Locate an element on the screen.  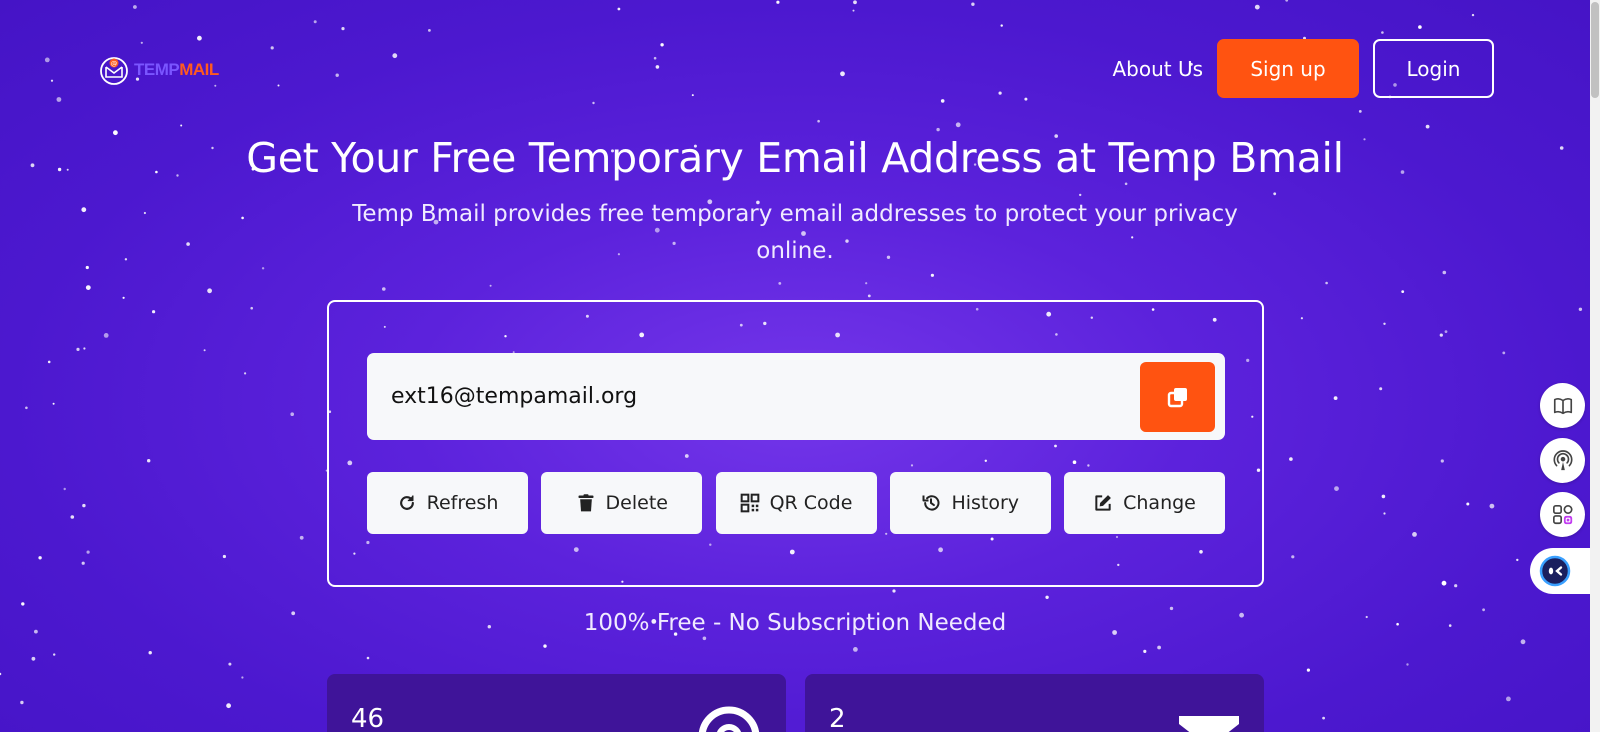
delete-label: Delete is located at coordinates (636, 503).